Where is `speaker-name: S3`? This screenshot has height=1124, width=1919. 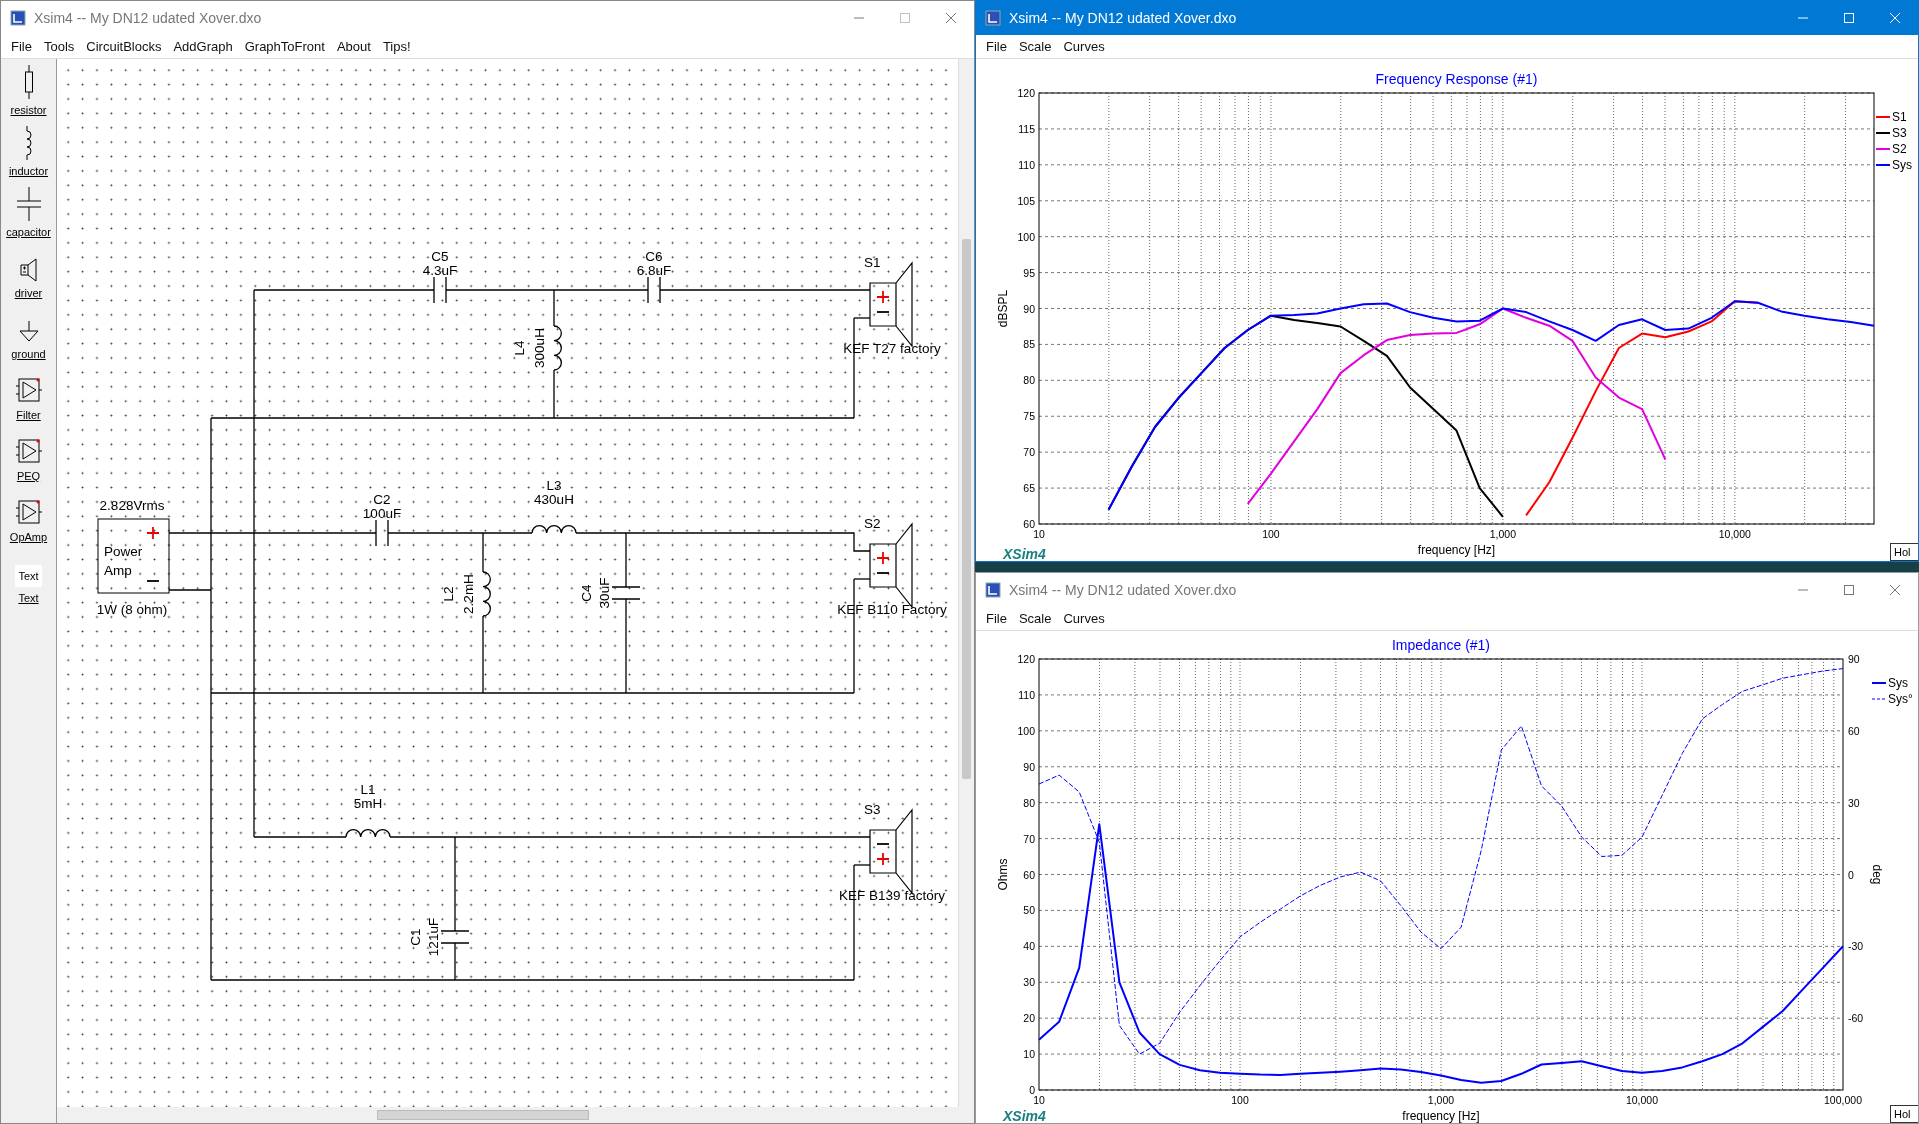 speaker-name: S3 is located at coordinates (872, 809).